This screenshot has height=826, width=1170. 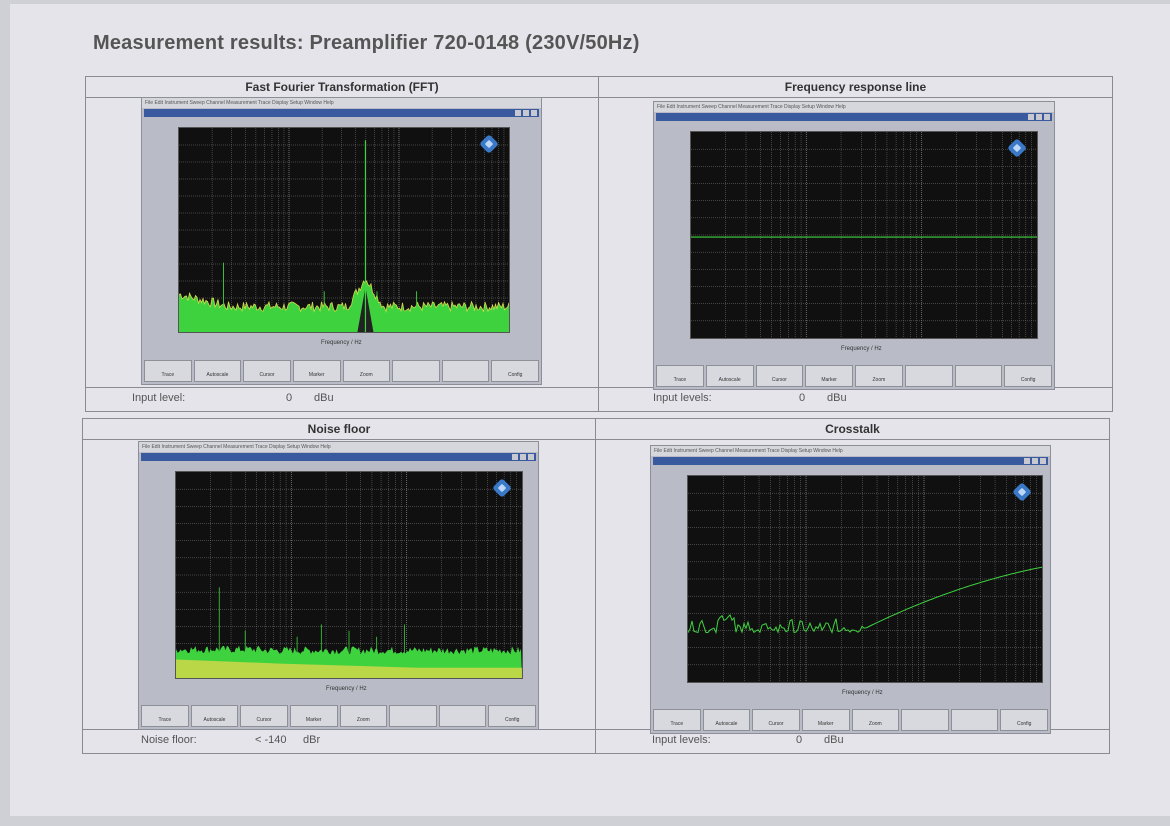 I want to click on panel-footer: Input level: 0 dBu, so click(x=342, y=398).